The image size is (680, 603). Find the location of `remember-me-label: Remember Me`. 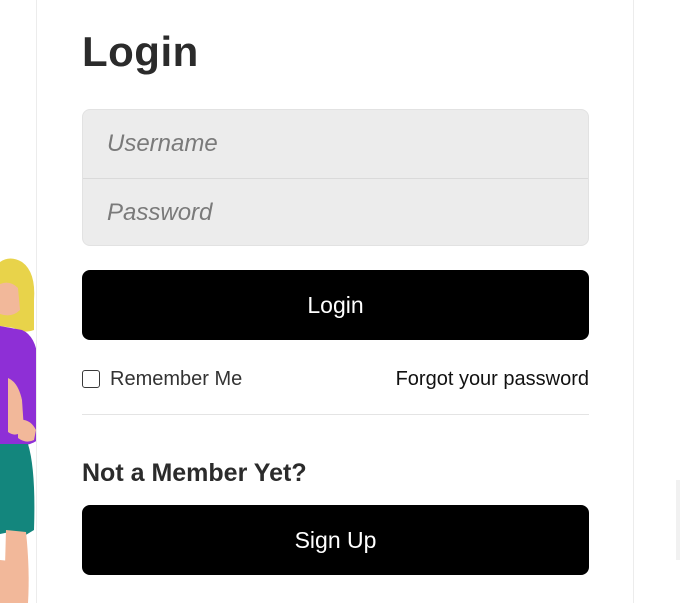

remember-me-label: Remember Me is located at coordinates (176, 378).